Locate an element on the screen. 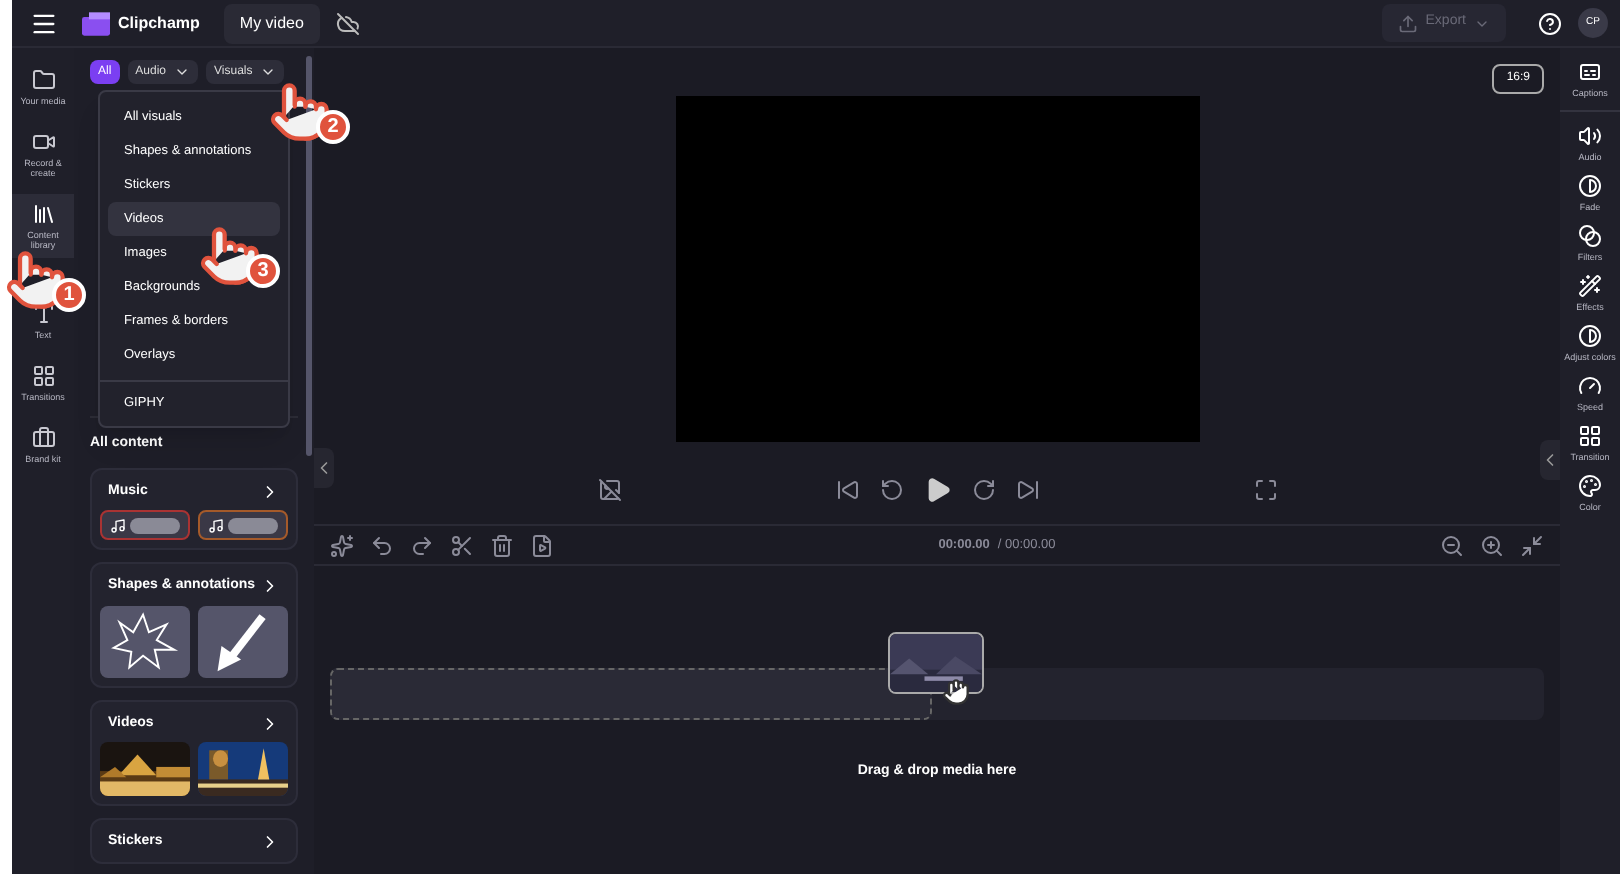 This screenshot has height=874, width=1620. logo-icon is located at coordinates (96, 23).